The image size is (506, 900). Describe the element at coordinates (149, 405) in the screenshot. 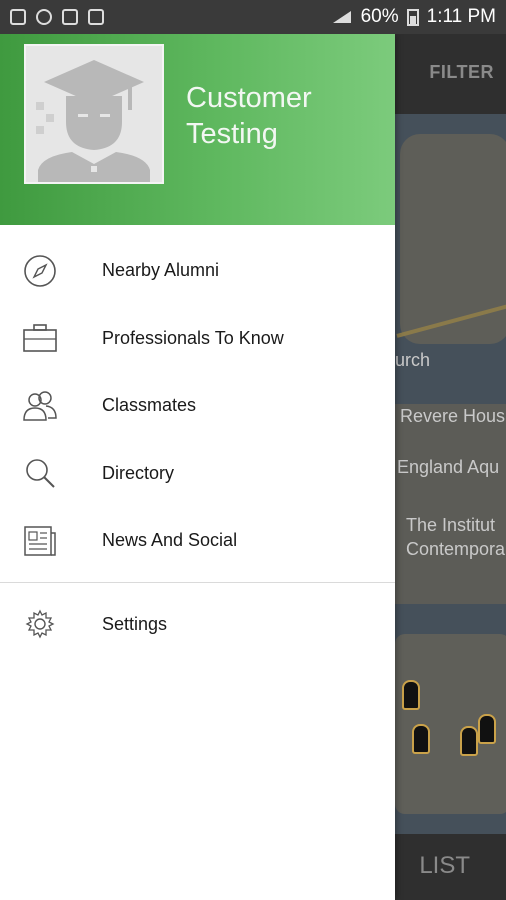

I see `menu-item-label: Classmates` at that location.